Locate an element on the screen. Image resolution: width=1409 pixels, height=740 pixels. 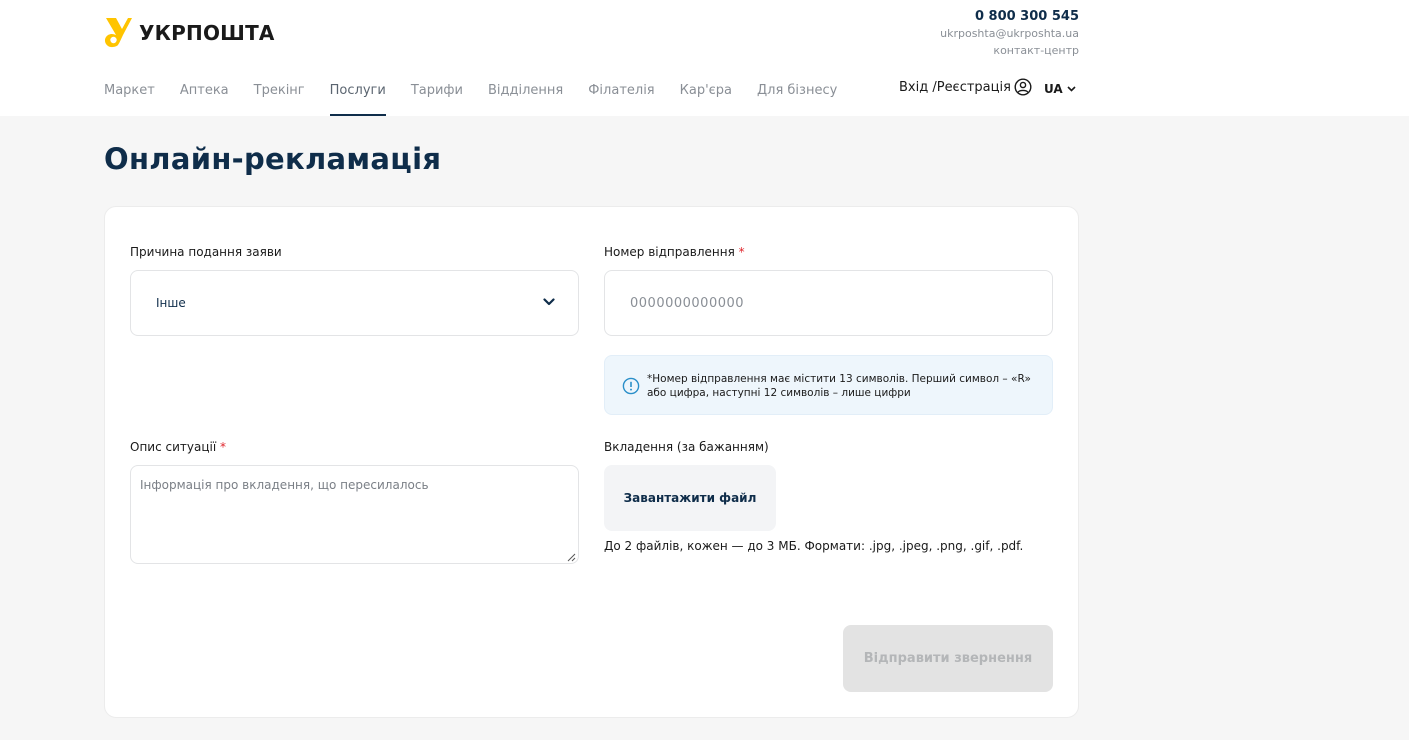
reason-label-text: Причина подання заяви is located at coordinates (206, 252).